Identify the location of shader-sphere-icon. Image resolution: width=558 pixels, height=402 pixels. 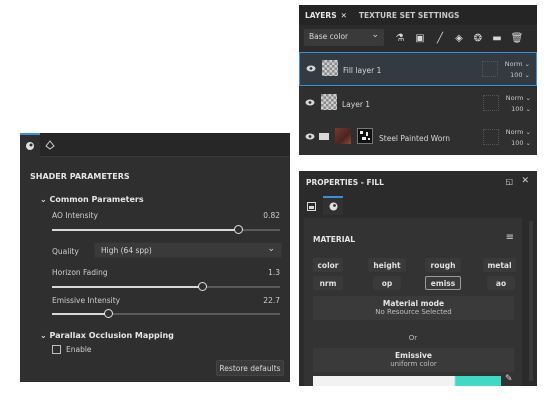
(30, 146).